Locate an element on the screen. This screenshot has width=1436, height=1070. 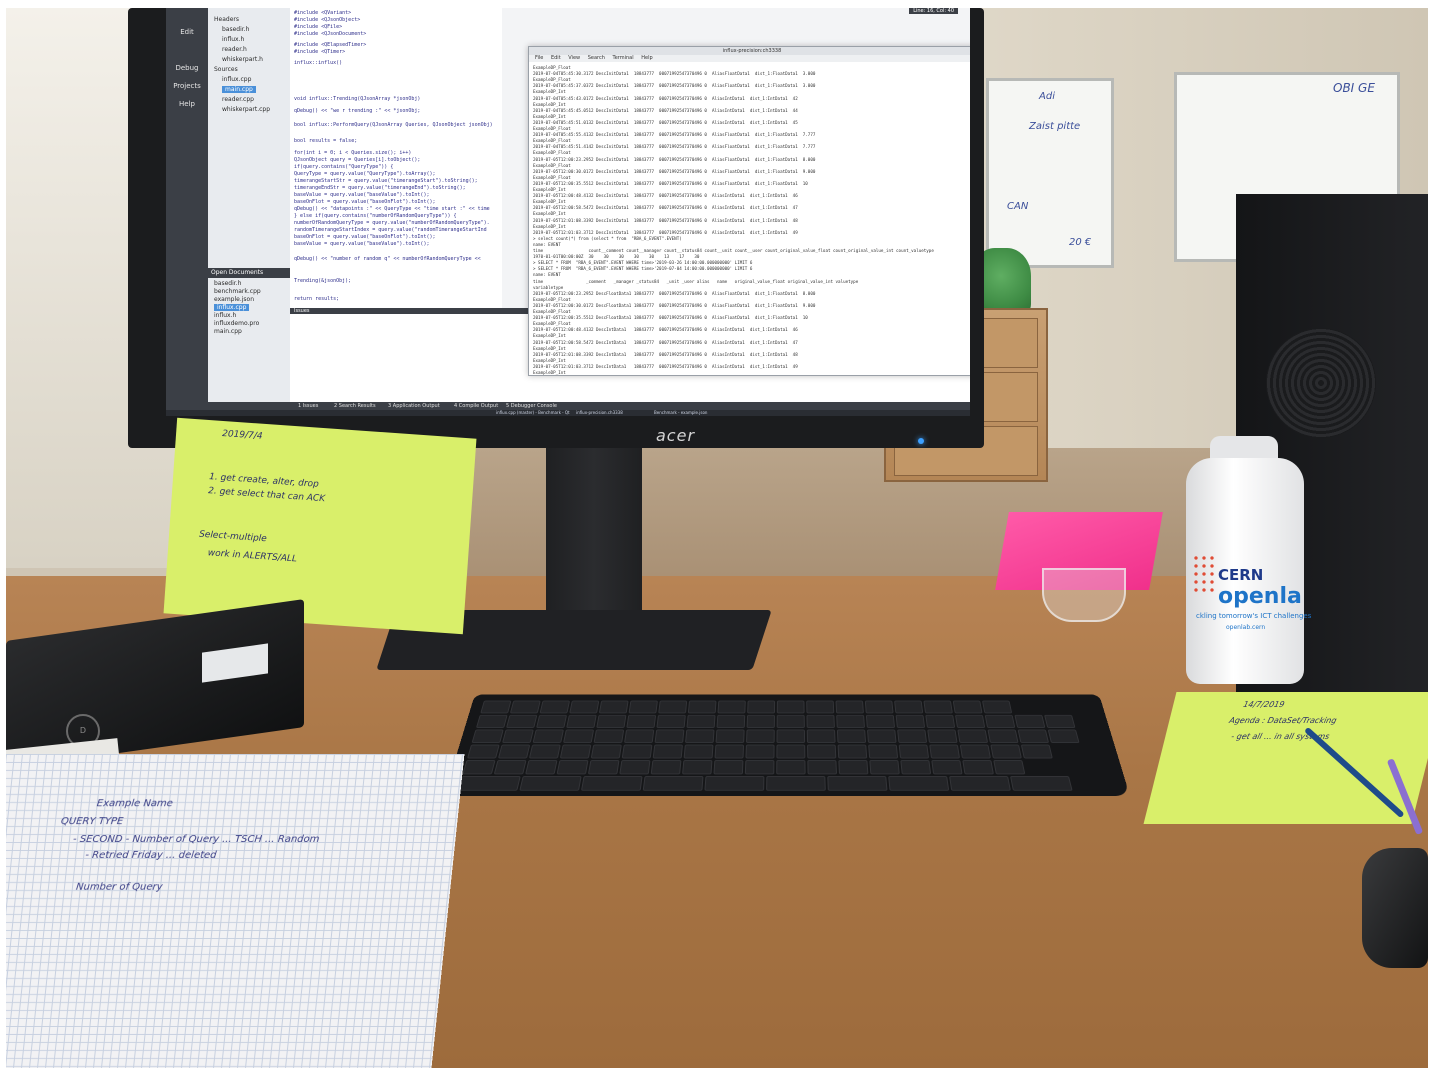
menu-file: File is located at coordinates (539, 58).